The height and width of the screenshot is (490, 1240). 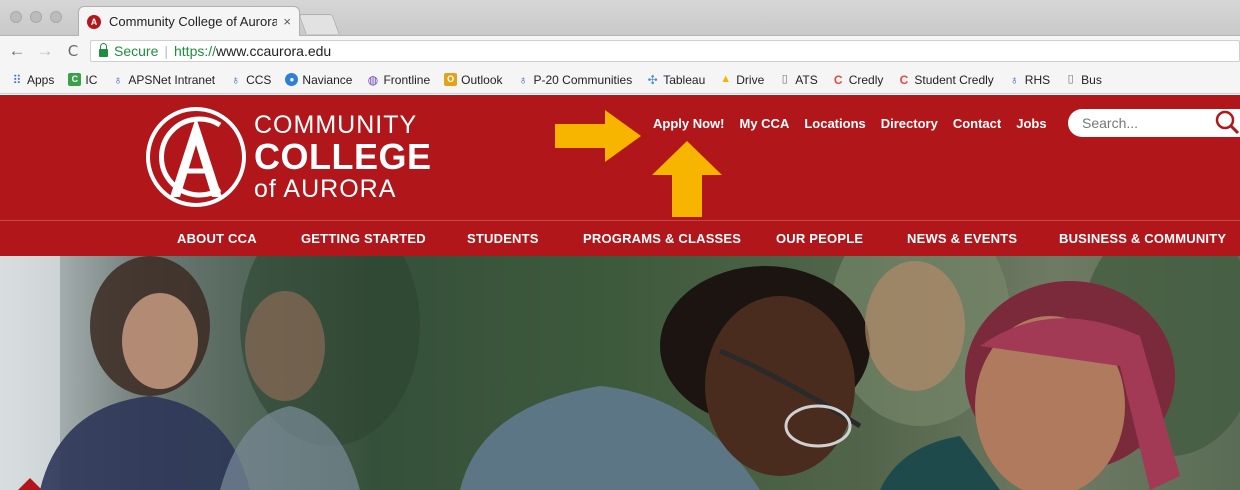 I want to click on nav-news-events: NEWS & EVENTS, so click(x=962, y=238).